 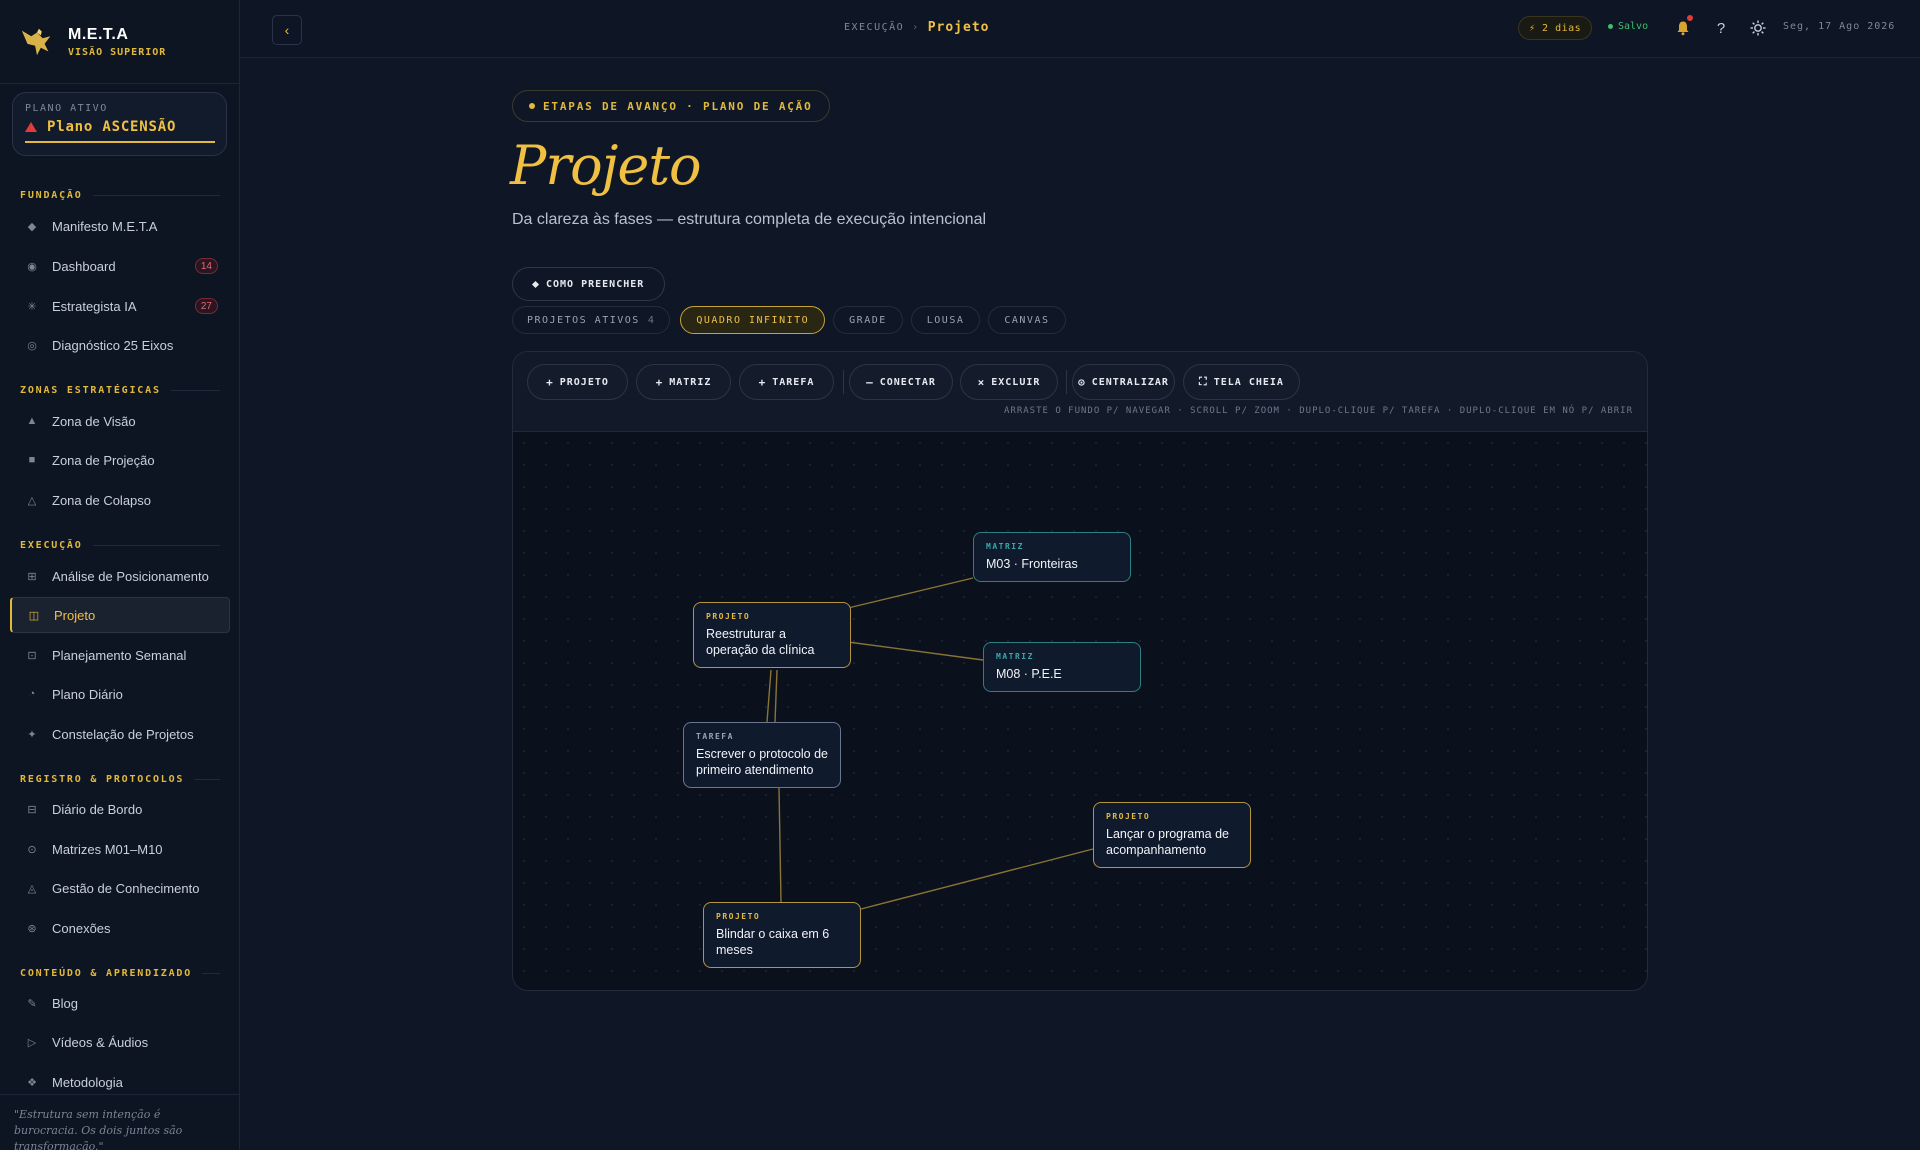 I want to click on target-icon: ◎, so click(x=32, y=345).